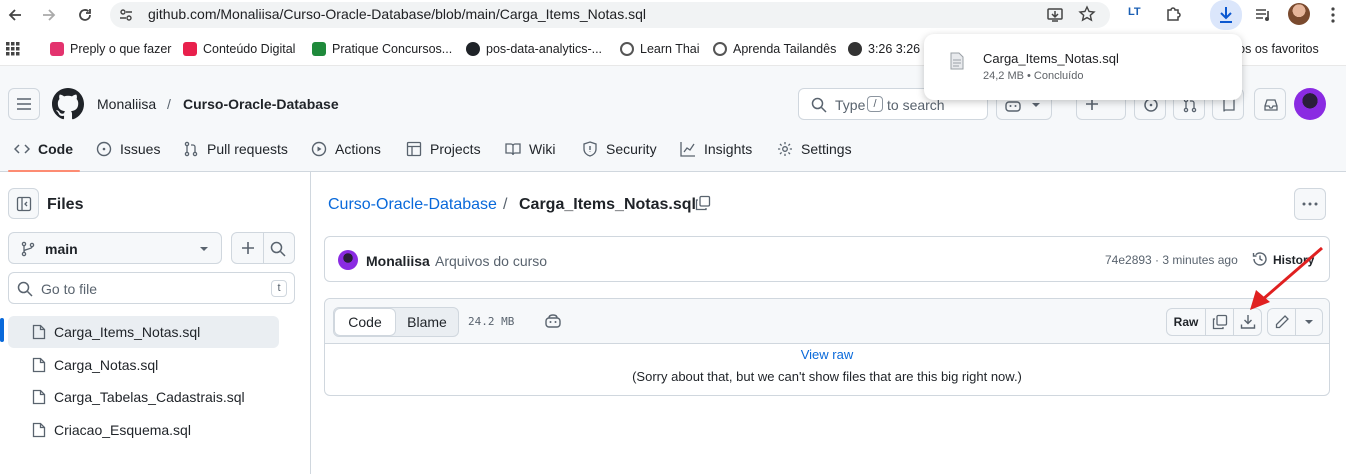 This screenshot has width=1346, height=474. Describe the element at coordinates (1286, 278) in the screenshot. I see `annotation-arrow` at that location.